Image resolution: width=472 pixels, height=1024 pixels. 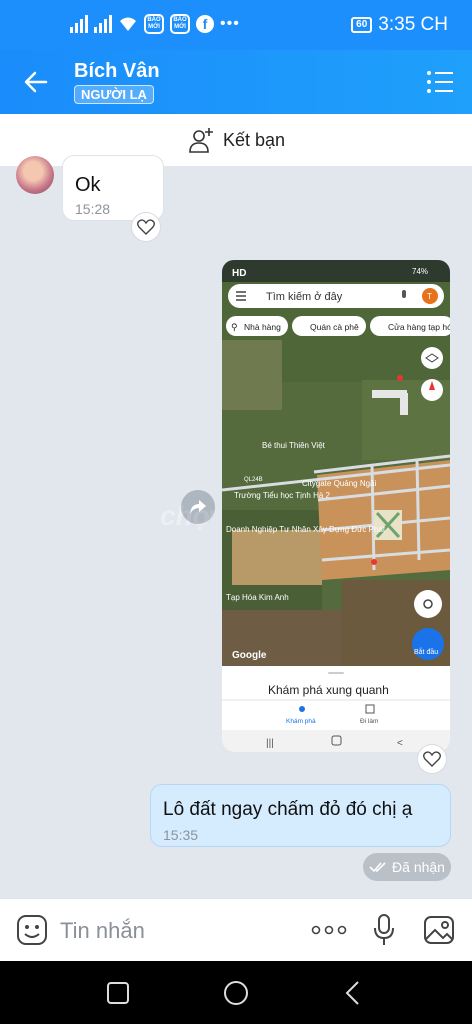 What do you see at coordinates (439, 930) in the screenshot?
I see `image-icon` at bounding box center [439, 930].